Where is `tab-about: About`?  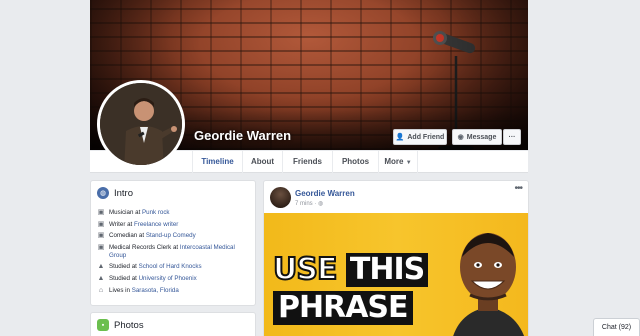
tab-about: About is located at coordinates (262, 162).